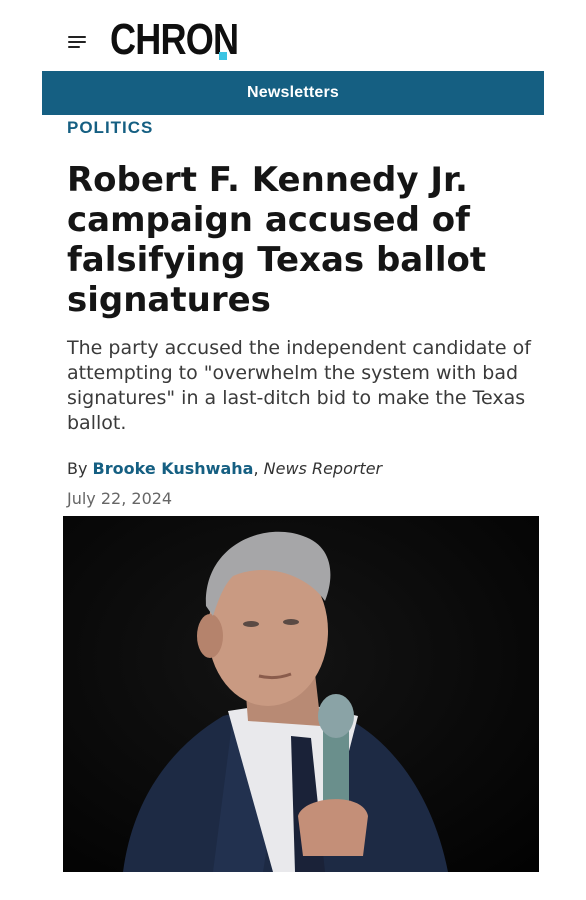 The image size is (586, 900). What do you see at coordinates (120, 498) in the screenshot?
I see `publish-date: July 22, 2024` at bounding box center [120, 498].